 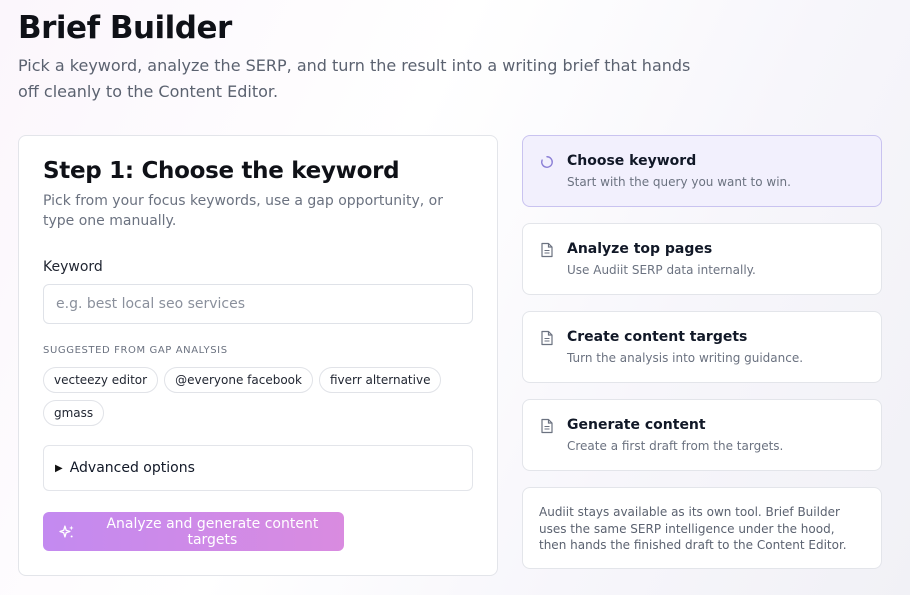 What do you see at coordinates (685, 358) in the screenshot?
I see `step-item-description: Turn the analysis into writing guidance.` at bounding box center [685, 358].